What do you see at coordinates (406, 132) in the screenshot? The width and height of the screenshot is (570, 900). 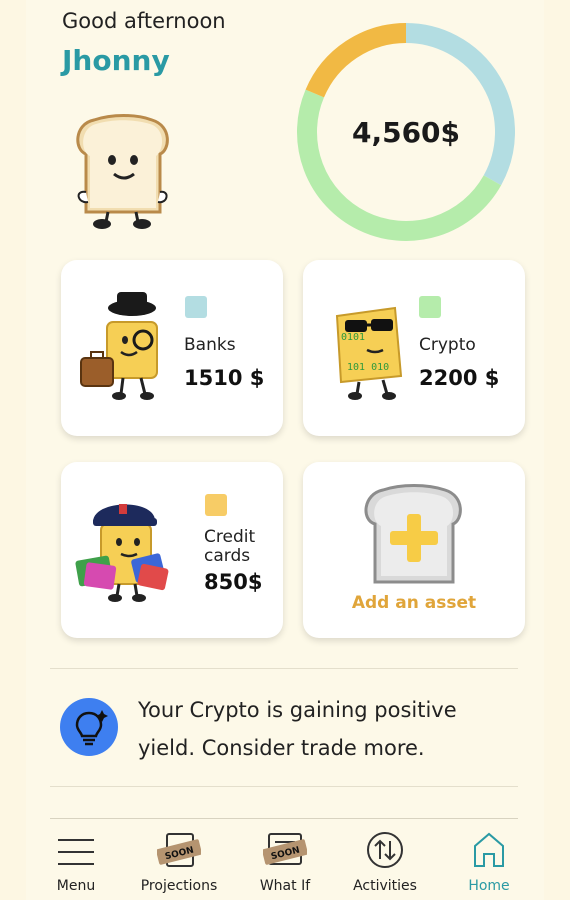 I see `total-balance: 4,560$` at bounding box center [406, 132].